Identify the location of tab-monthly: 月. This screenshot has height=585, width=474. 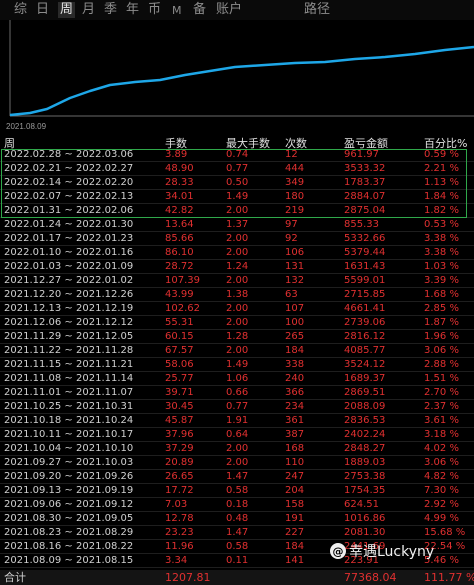
(88, 10).